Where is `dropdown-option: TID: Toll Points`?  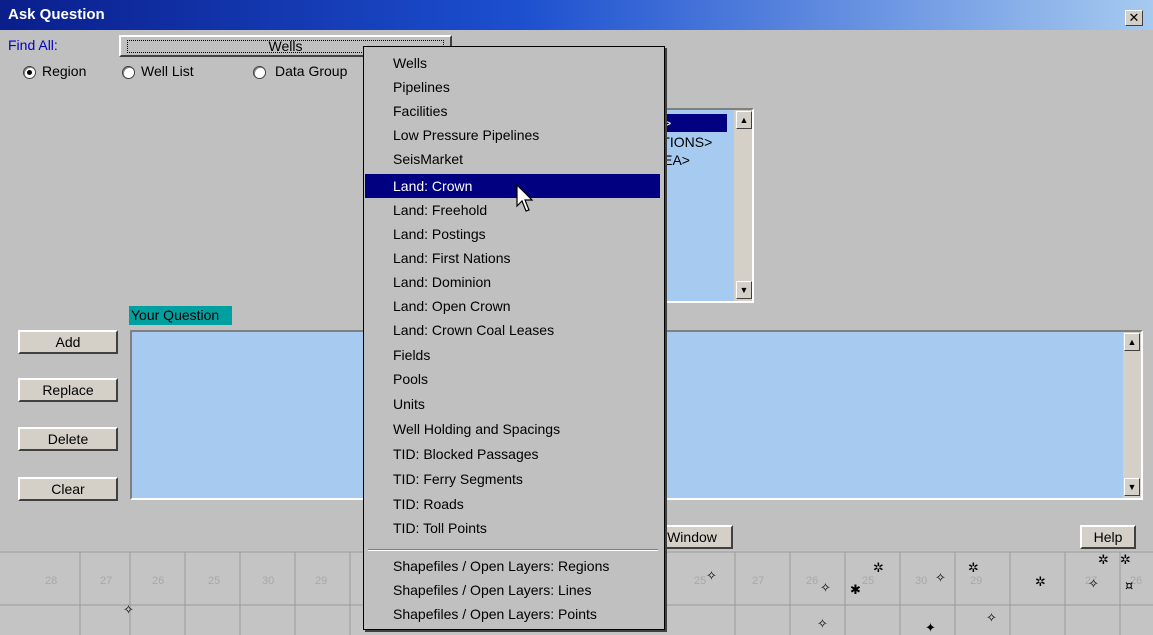 dropdown-option: TID: Toll Points is located at coordinates (512, 528).